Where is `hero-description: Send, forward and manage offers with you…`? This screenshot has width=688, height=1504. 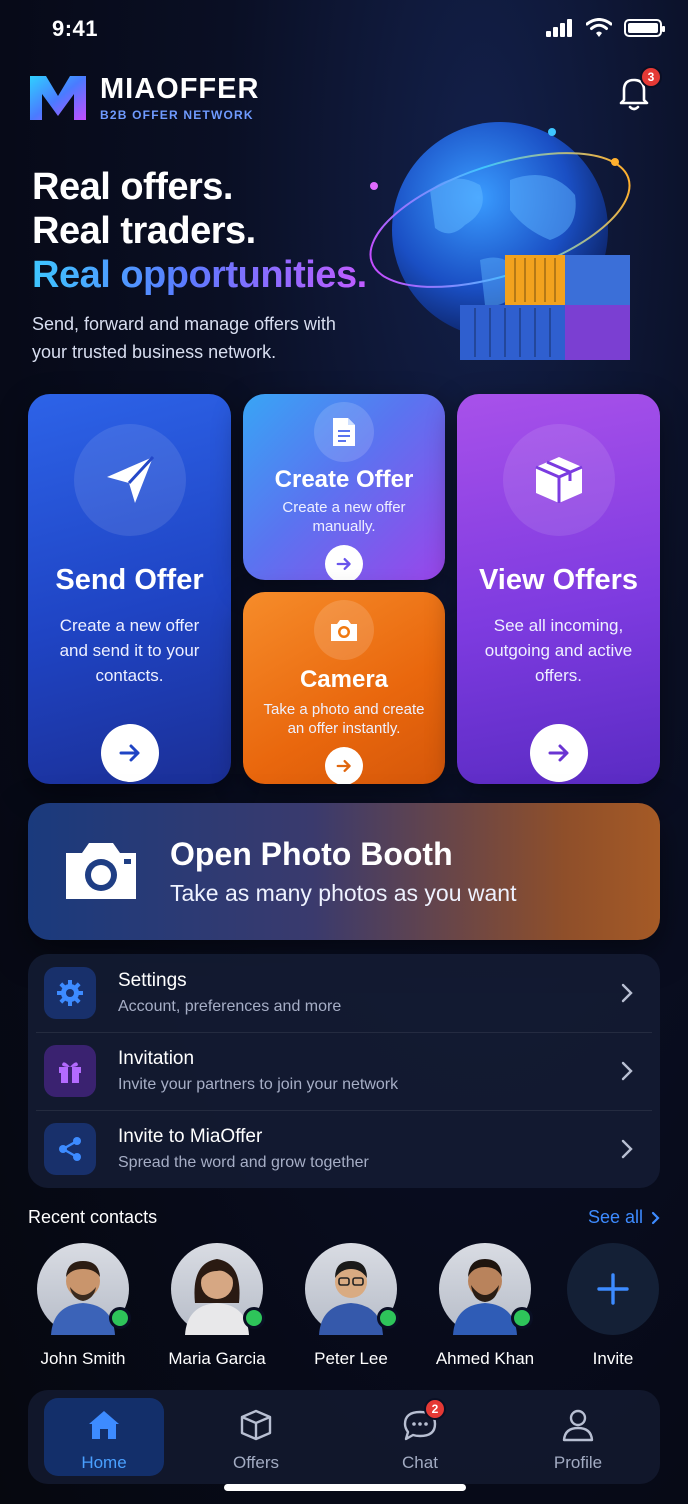 hero-description: Send, forward and manage offers with you… is located at coordinates (184, 338).